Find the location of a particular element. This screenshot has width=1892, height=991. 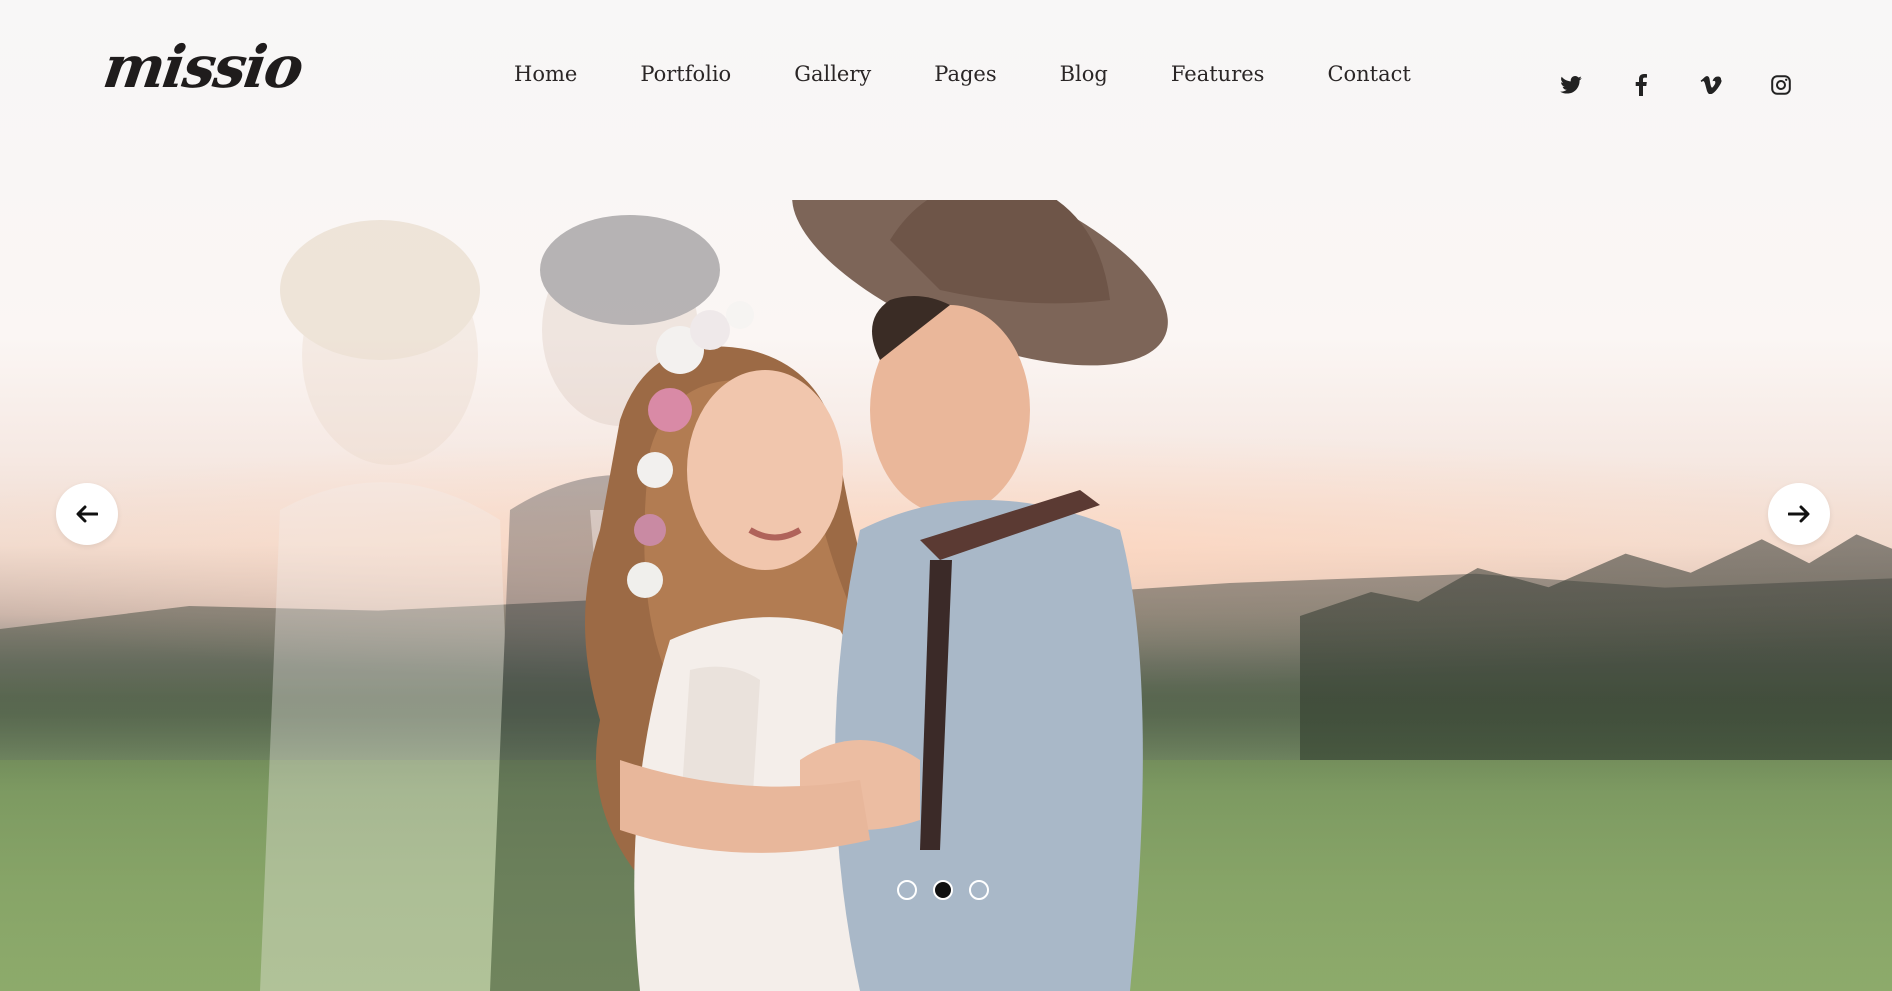

nav-gallery: Gallery is located at coordinates (832, 74).